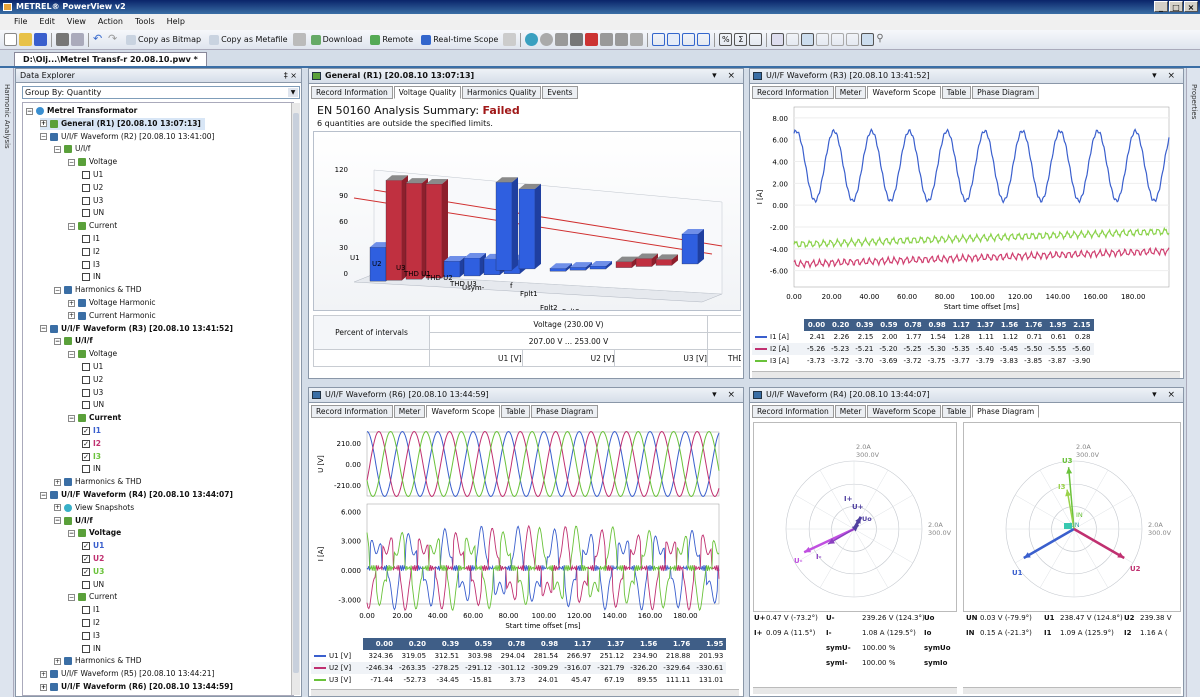 This screenshot has width=1200, height=697. Describe the element at coordinates (532, 39) in the screenshot. I see `connect-icon` at that location.